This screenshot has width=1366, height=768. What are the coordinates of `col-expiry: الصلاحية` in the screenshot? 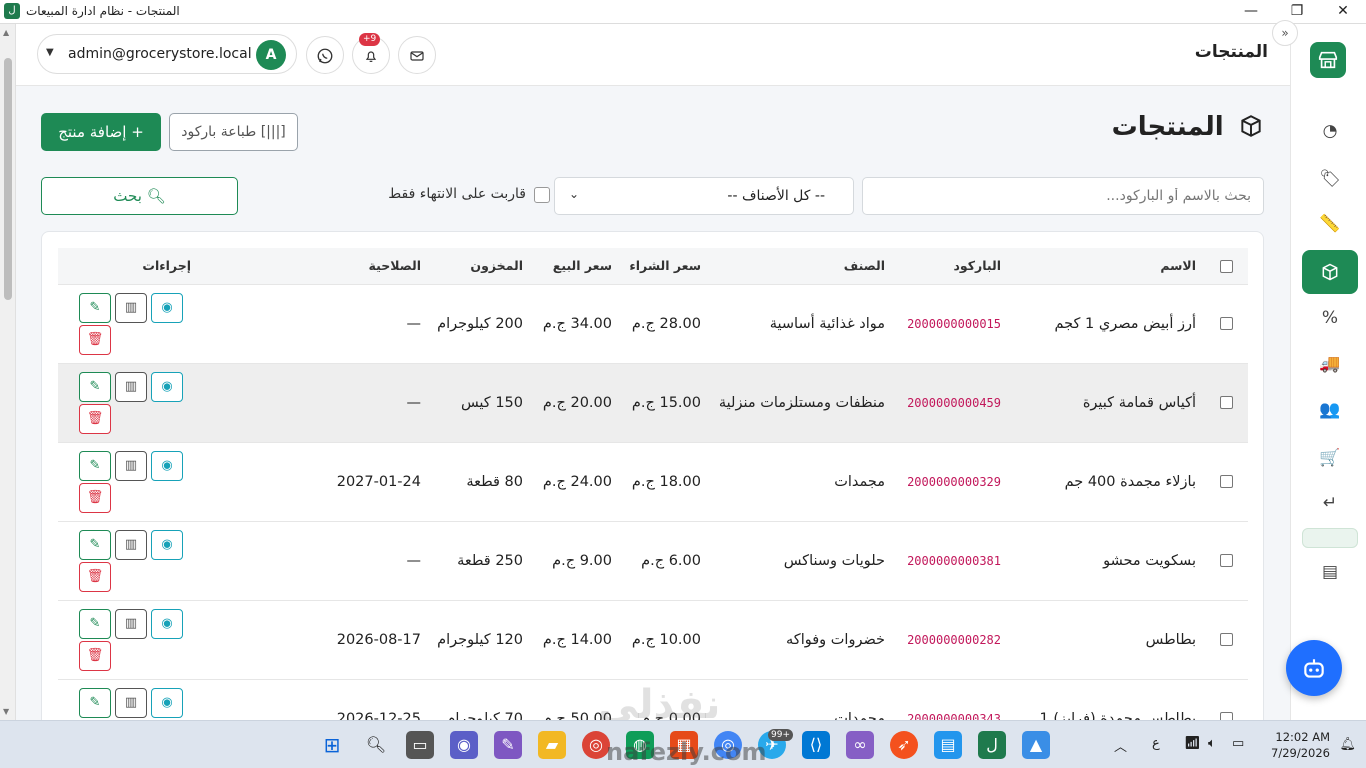 It's located at (314, 266).